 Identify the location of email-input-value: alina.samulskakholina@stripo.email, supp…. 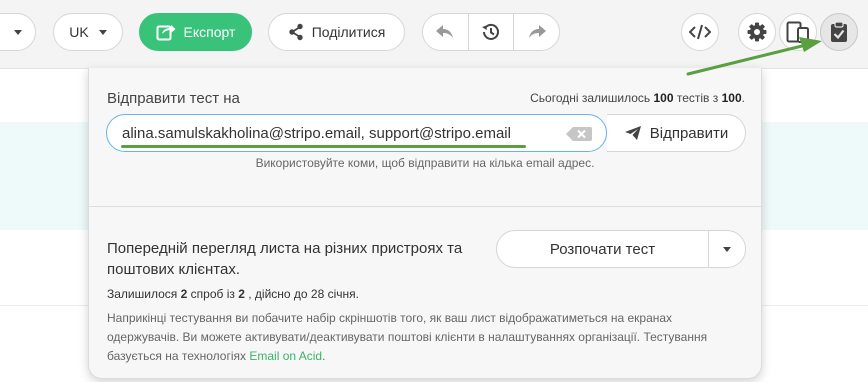
(316, 133).